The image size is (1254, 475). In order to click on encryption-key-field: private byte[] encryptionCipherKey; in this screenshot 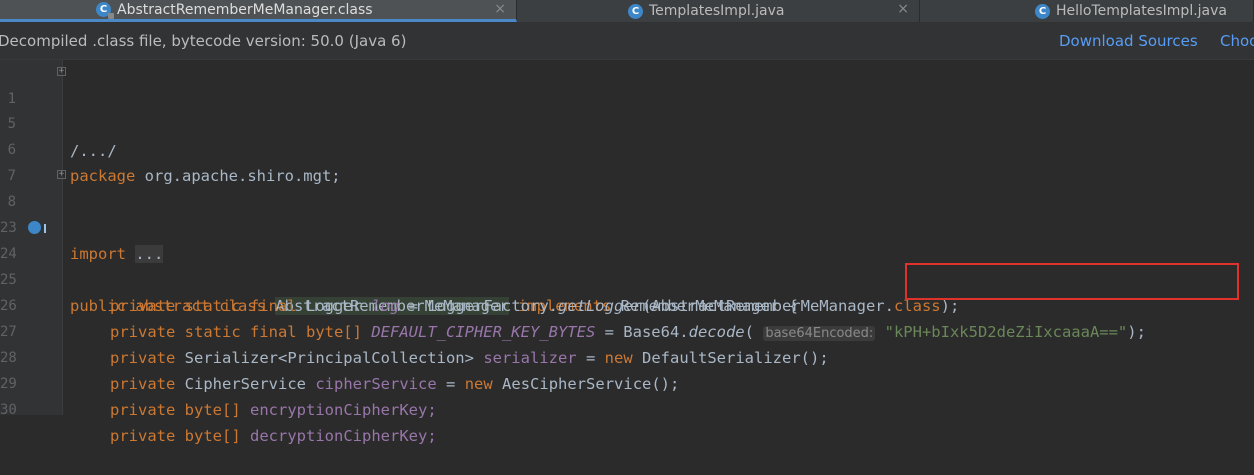, I will do `click(273, 410)`.